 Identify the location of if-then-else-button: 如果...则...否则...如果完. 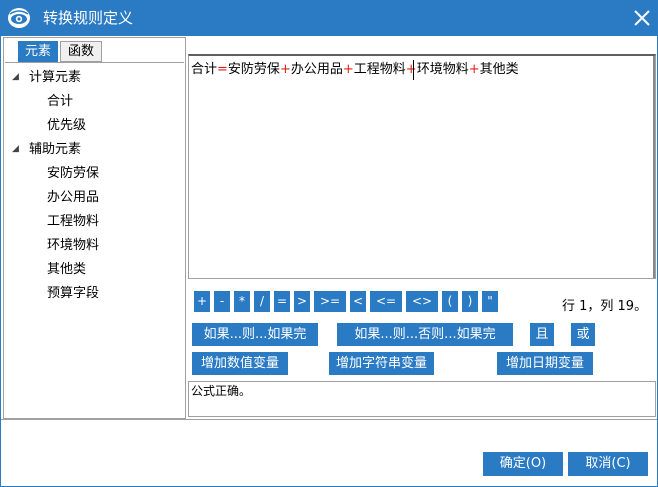
(425, 334).